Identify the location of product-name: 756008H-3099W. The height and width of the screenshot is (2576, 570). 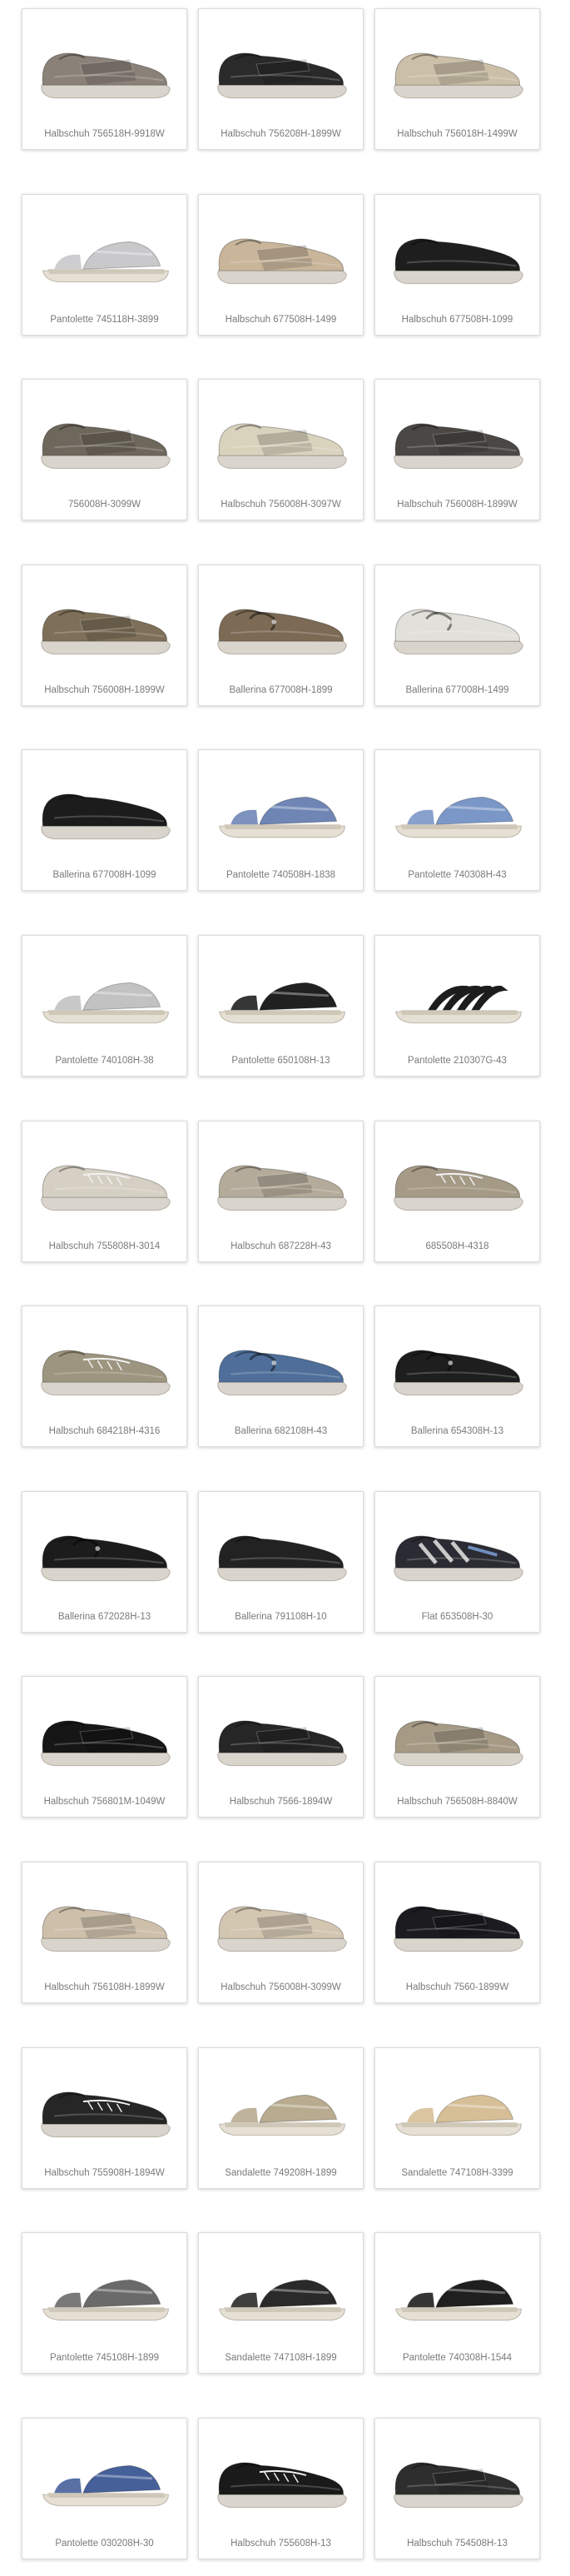
(104, 505).